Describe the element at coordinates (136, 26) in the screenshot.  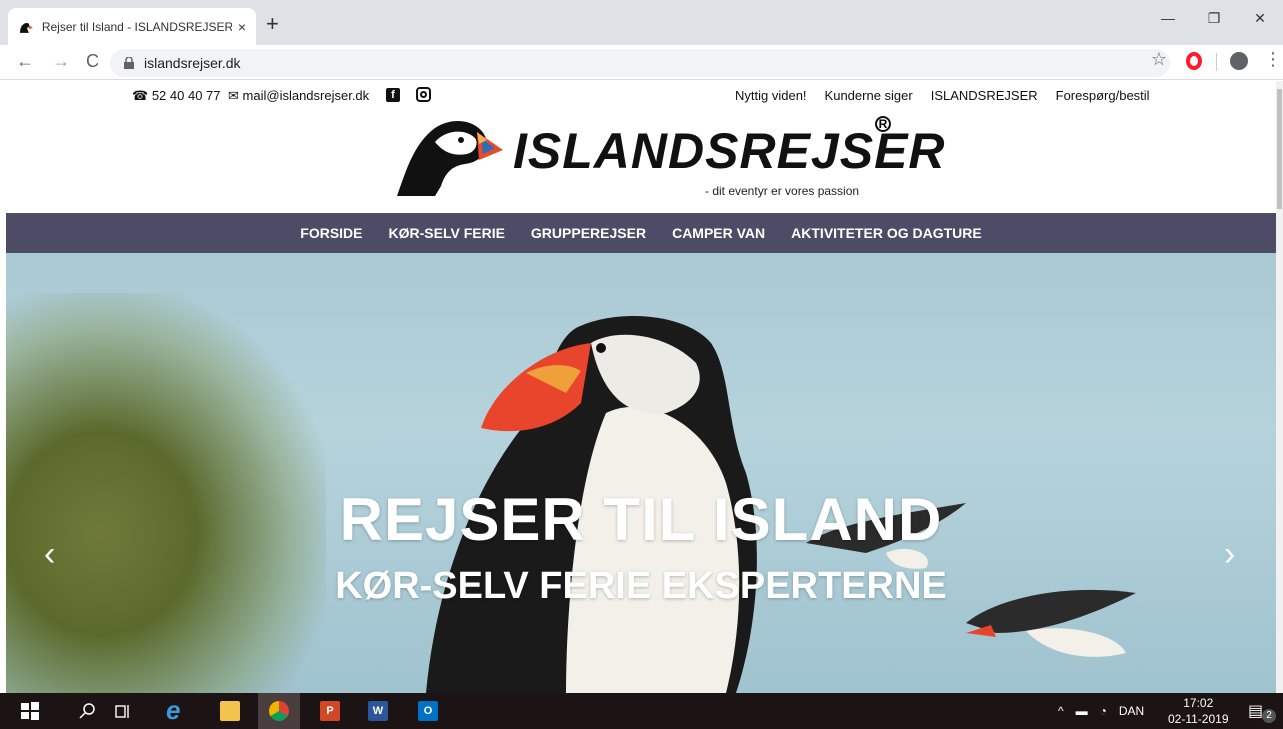
I see `tab-title: Rejser til Island - ISLANDSREJSER` at that location.